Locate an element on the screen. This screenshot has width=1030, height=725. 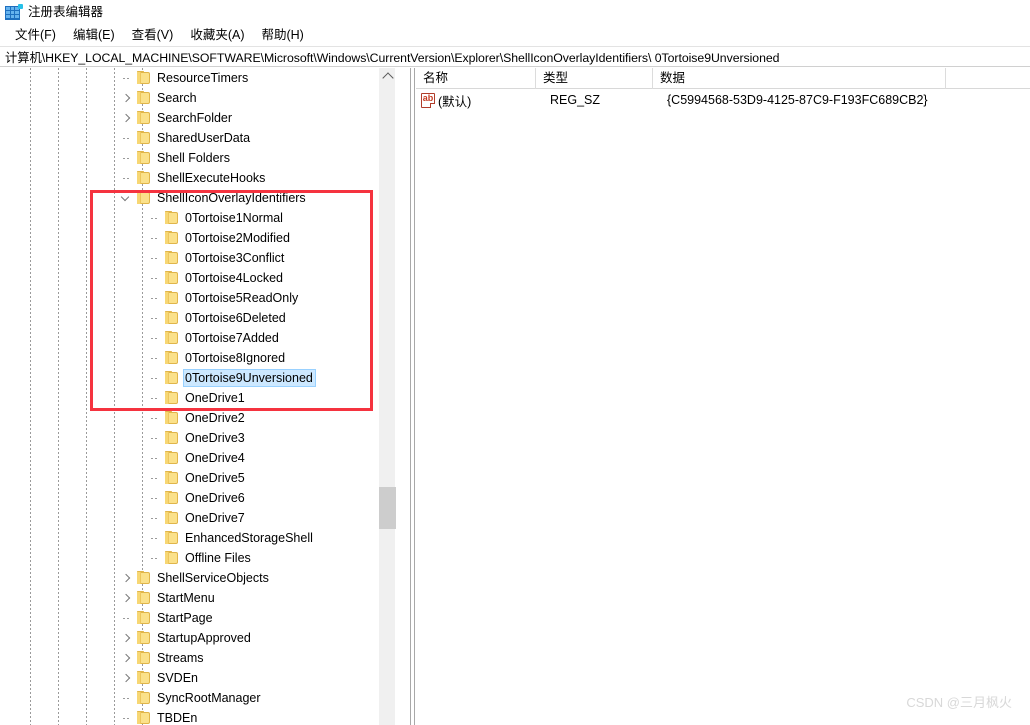
tree-item-0tortoise4locked: 0Tortoise4Locked is located at coordinates (197, 278).